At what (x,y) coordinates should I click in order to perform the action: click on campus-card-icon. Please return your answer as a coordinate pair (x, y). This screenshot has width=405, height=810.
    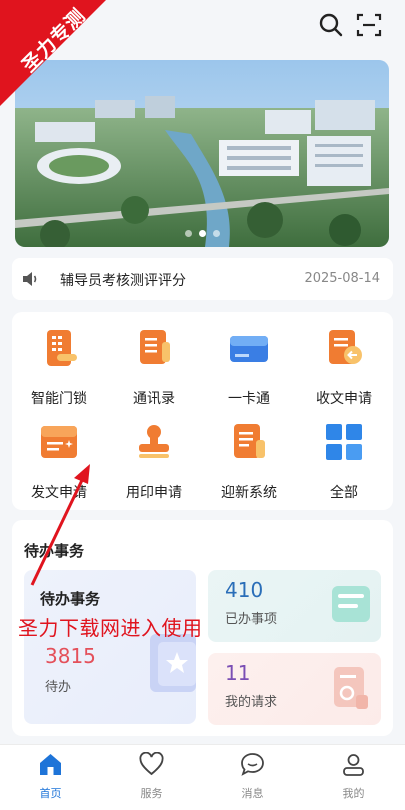
    Looking at the image, I should click on (249, 349).